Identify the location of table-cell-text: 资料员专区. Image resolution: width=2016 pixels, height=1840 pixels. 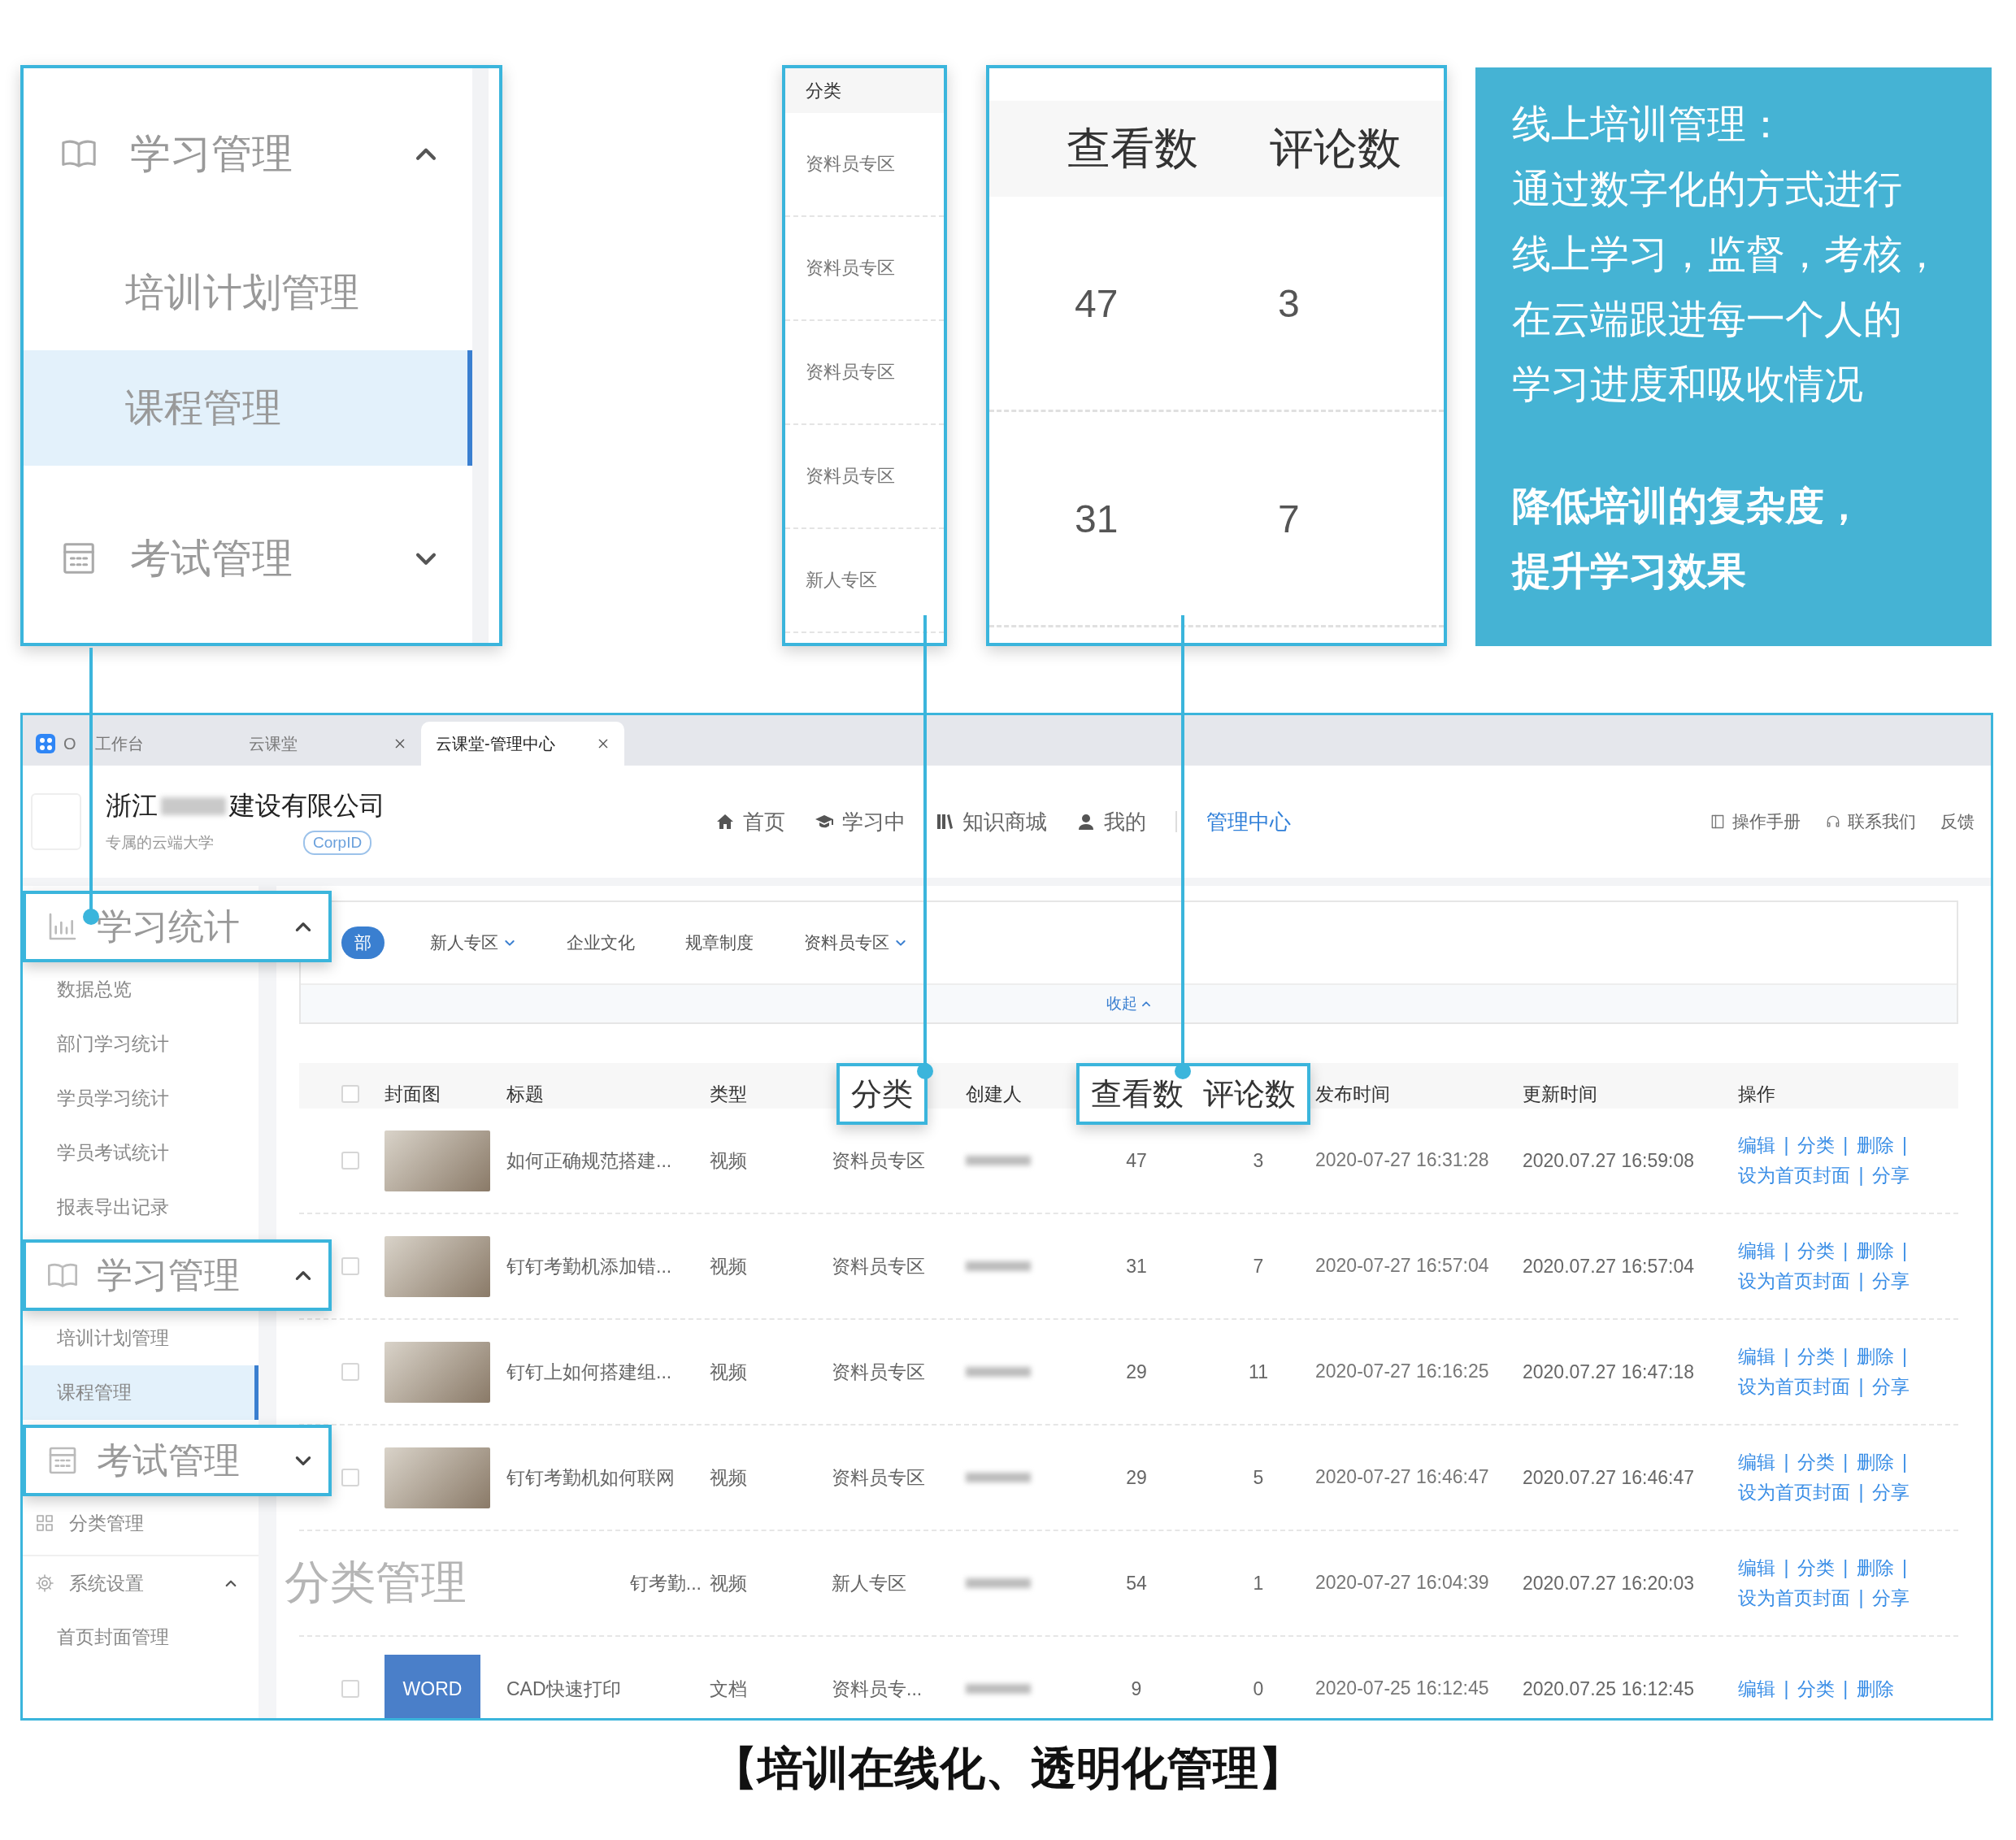
(879, 1477).